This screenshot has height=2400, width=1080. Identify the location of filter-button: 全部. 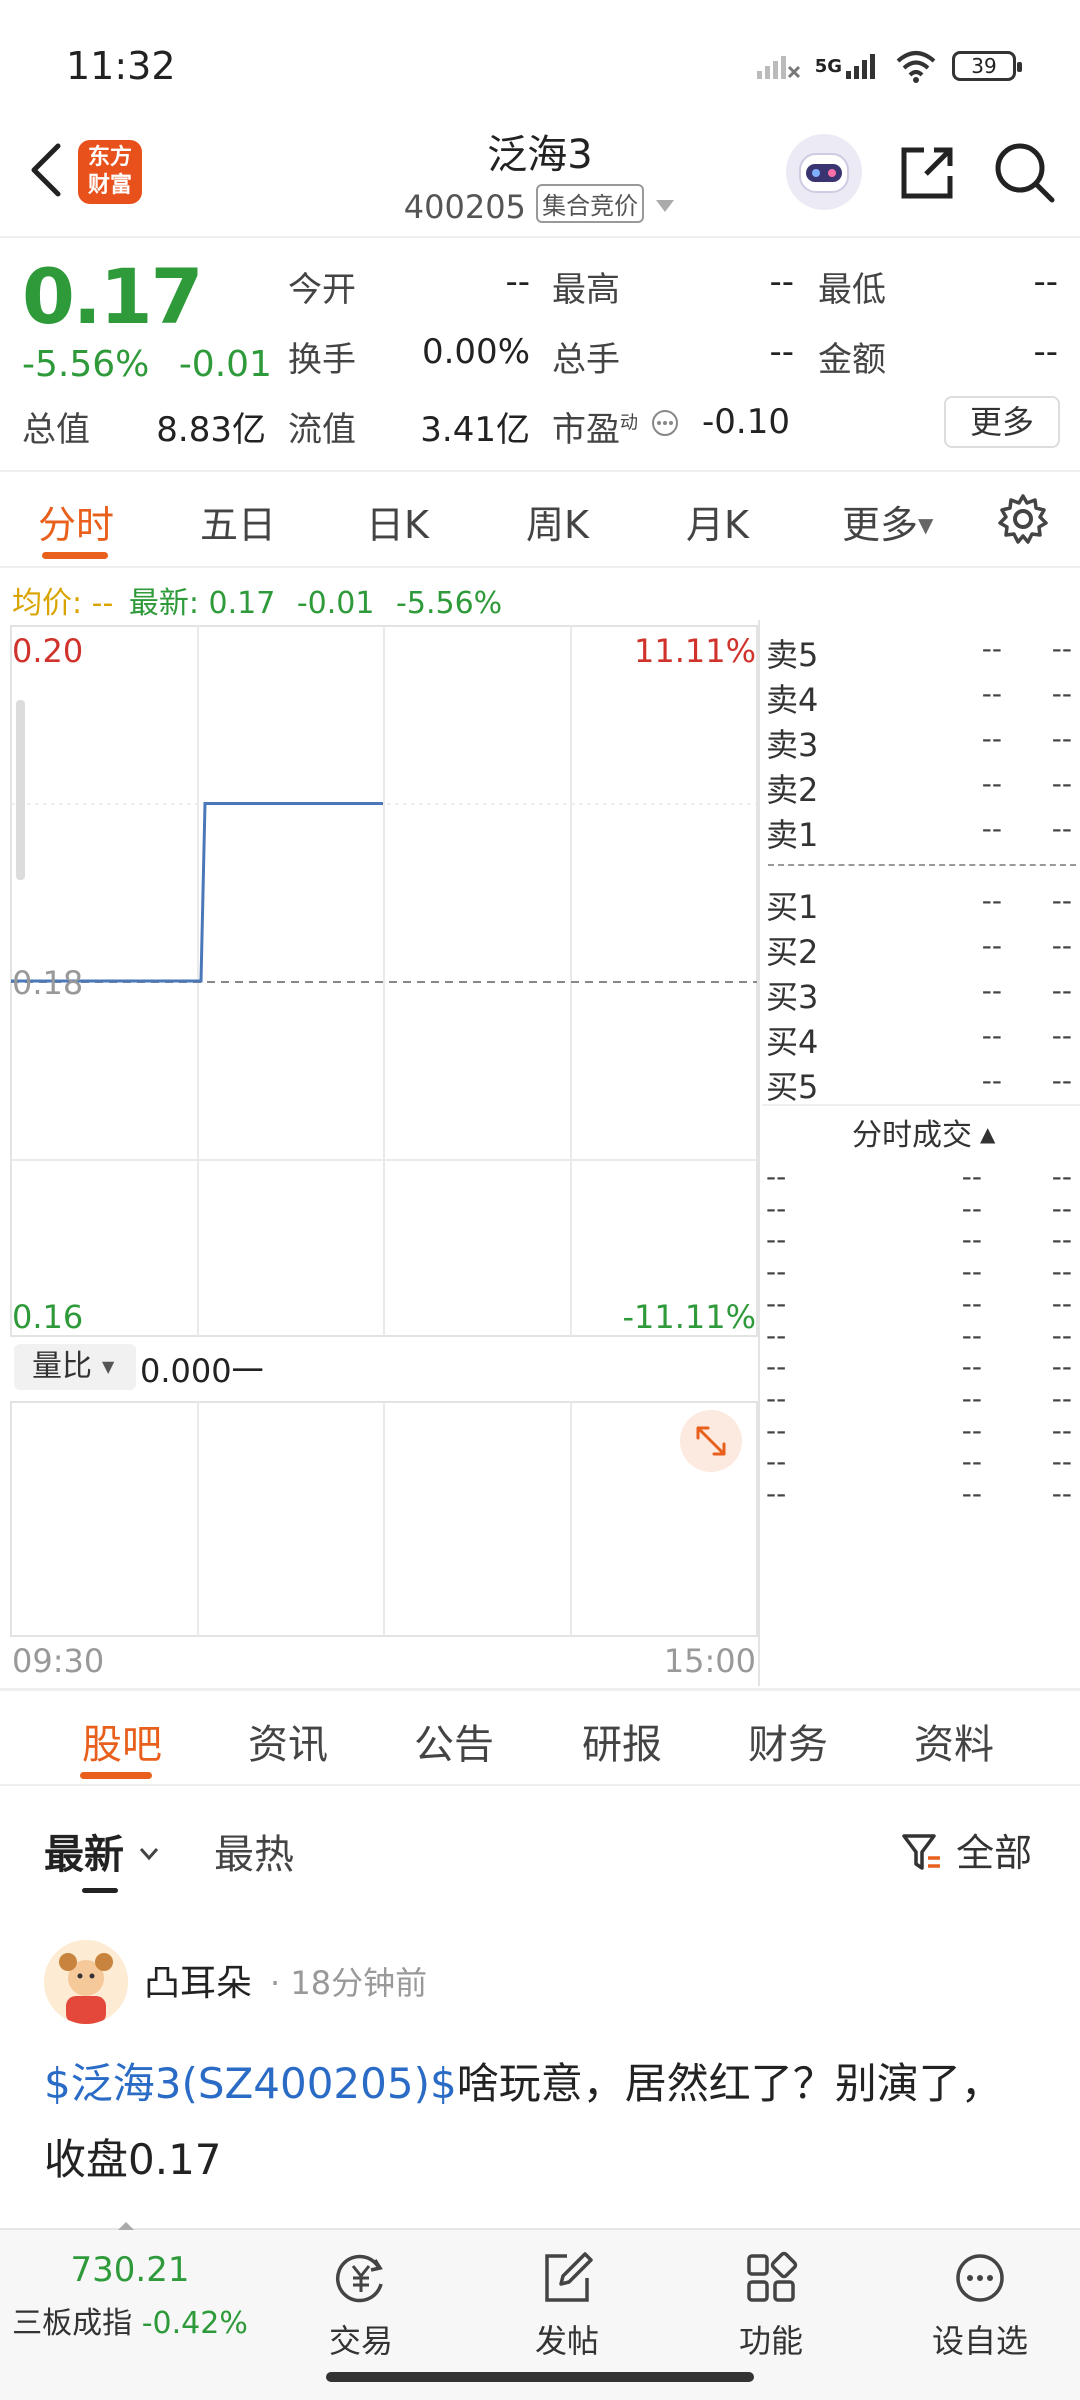
(966, 1849).